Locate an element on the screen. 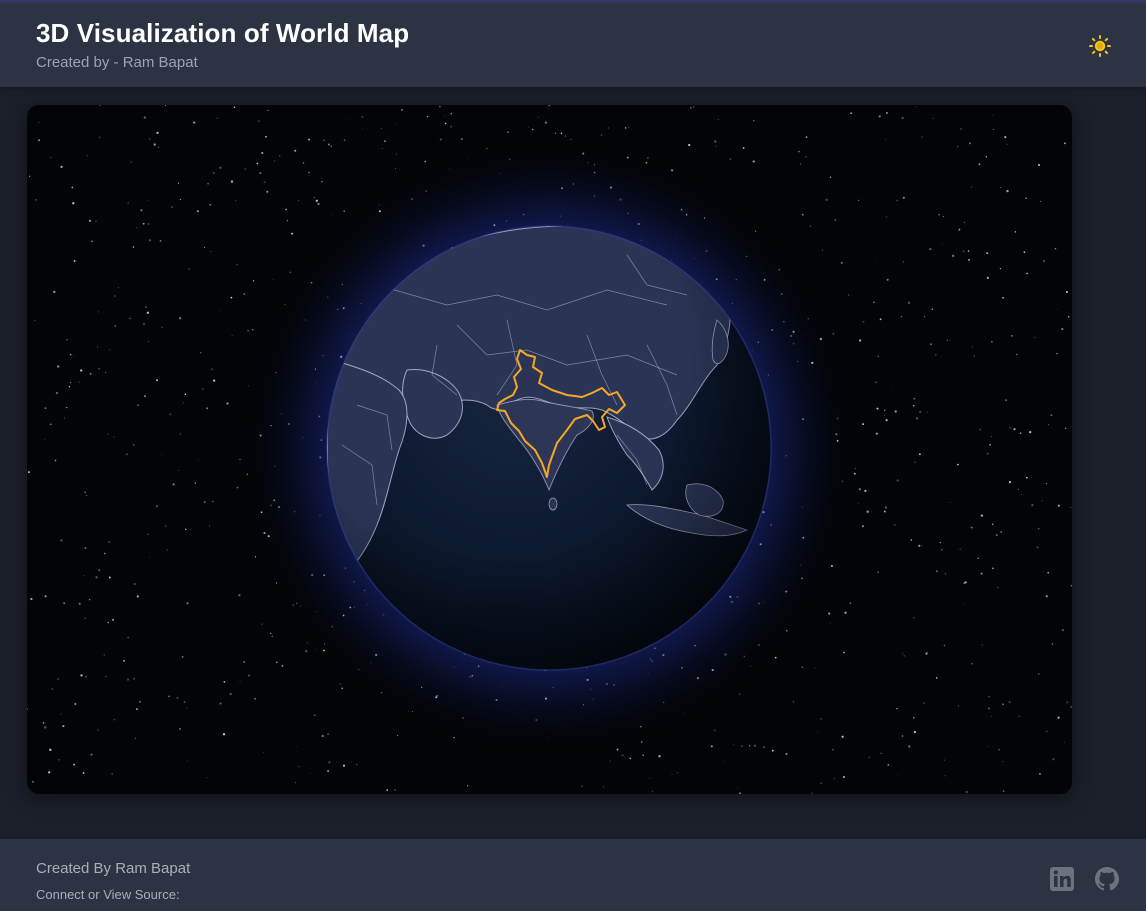 The width and height of the screenshot is (1146, 911). github-link is located at coordinates (1107, 879).